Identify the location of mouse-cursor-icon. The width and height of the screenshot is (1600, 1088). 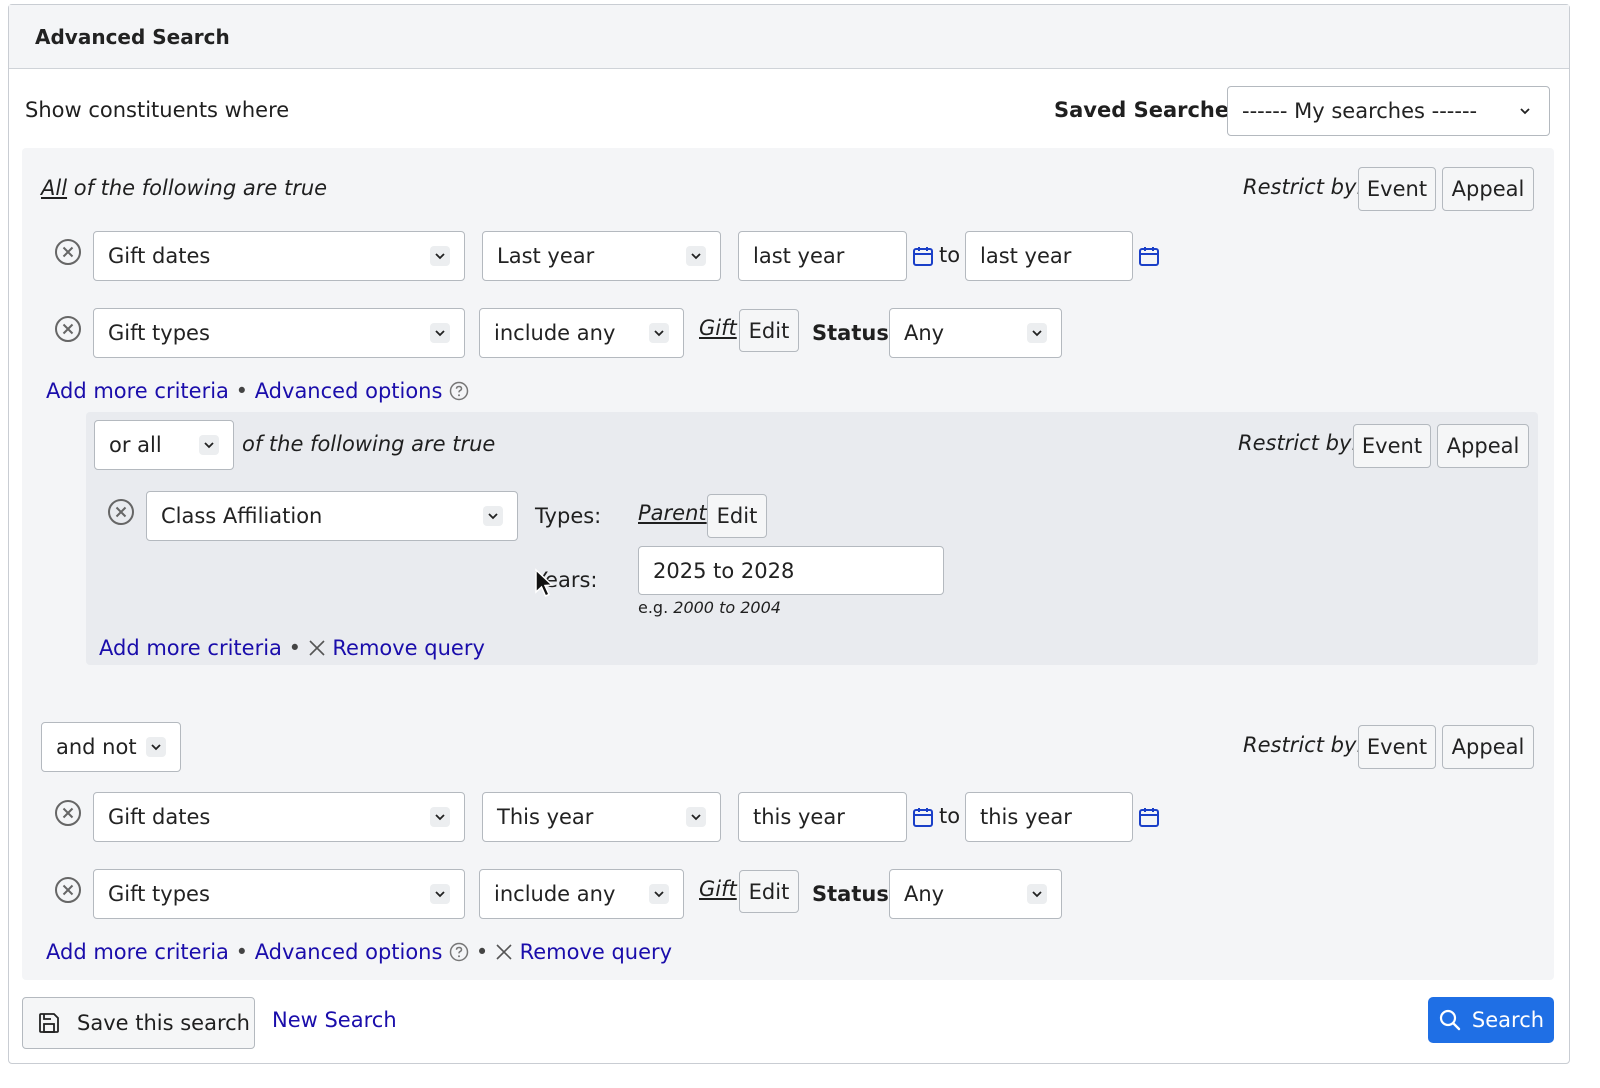
(544, 582).